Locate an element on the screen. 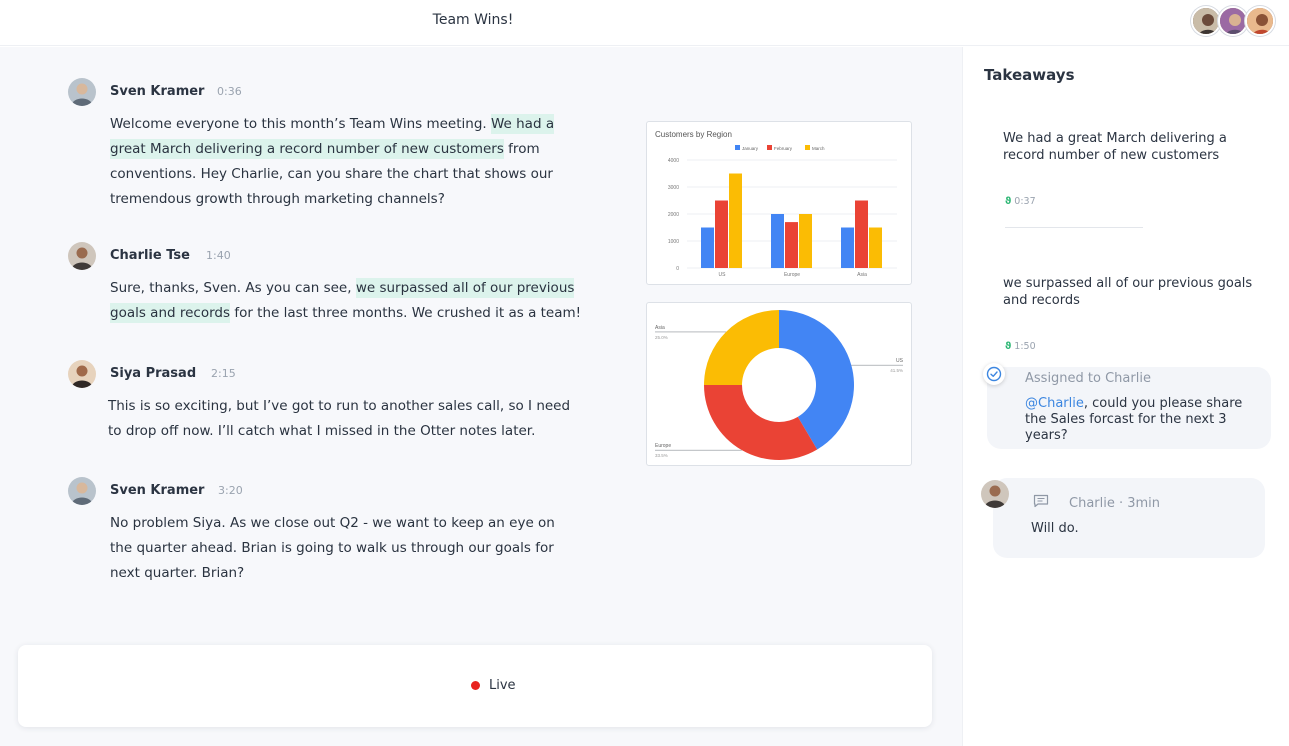  takeaway-timestamp: ϑ 1:50 is located at coordinates (1020, 346).